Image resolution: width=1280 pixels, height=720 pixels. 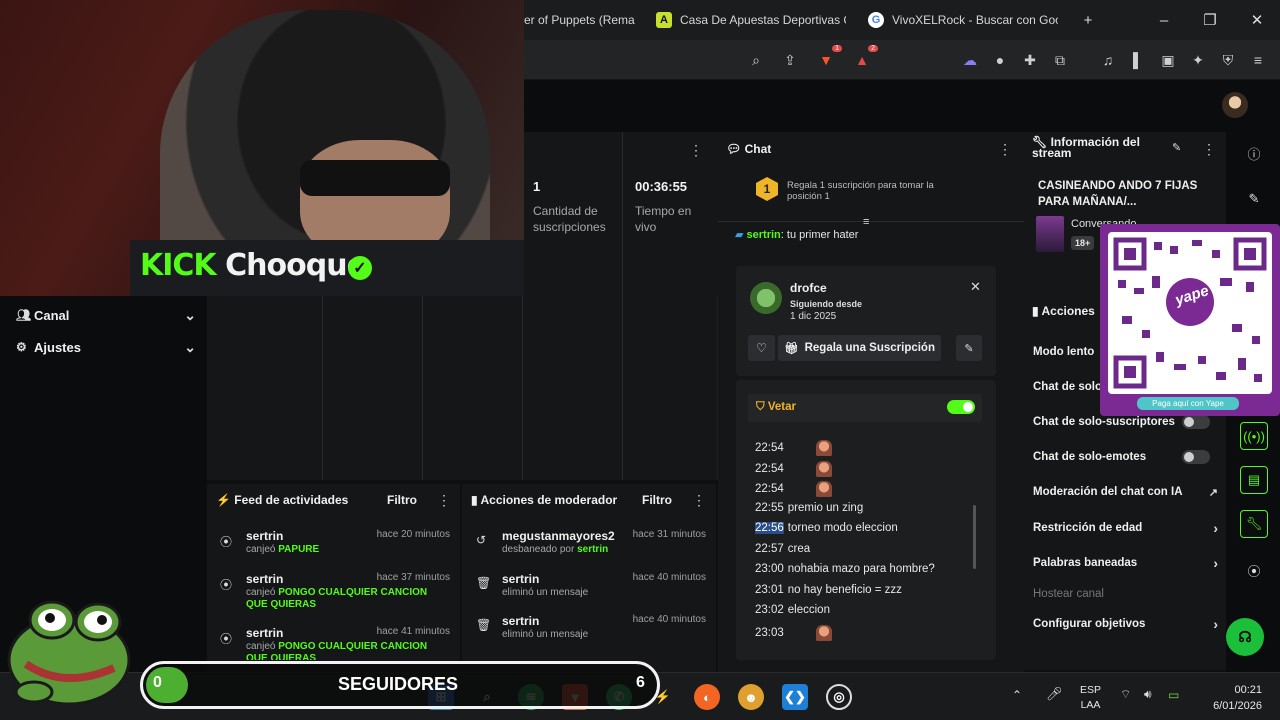 What do you see at coordinates (1228, 60) in the screenshot?
I see `vpn-icon: ⛨` at bounding box center [1228, 60].